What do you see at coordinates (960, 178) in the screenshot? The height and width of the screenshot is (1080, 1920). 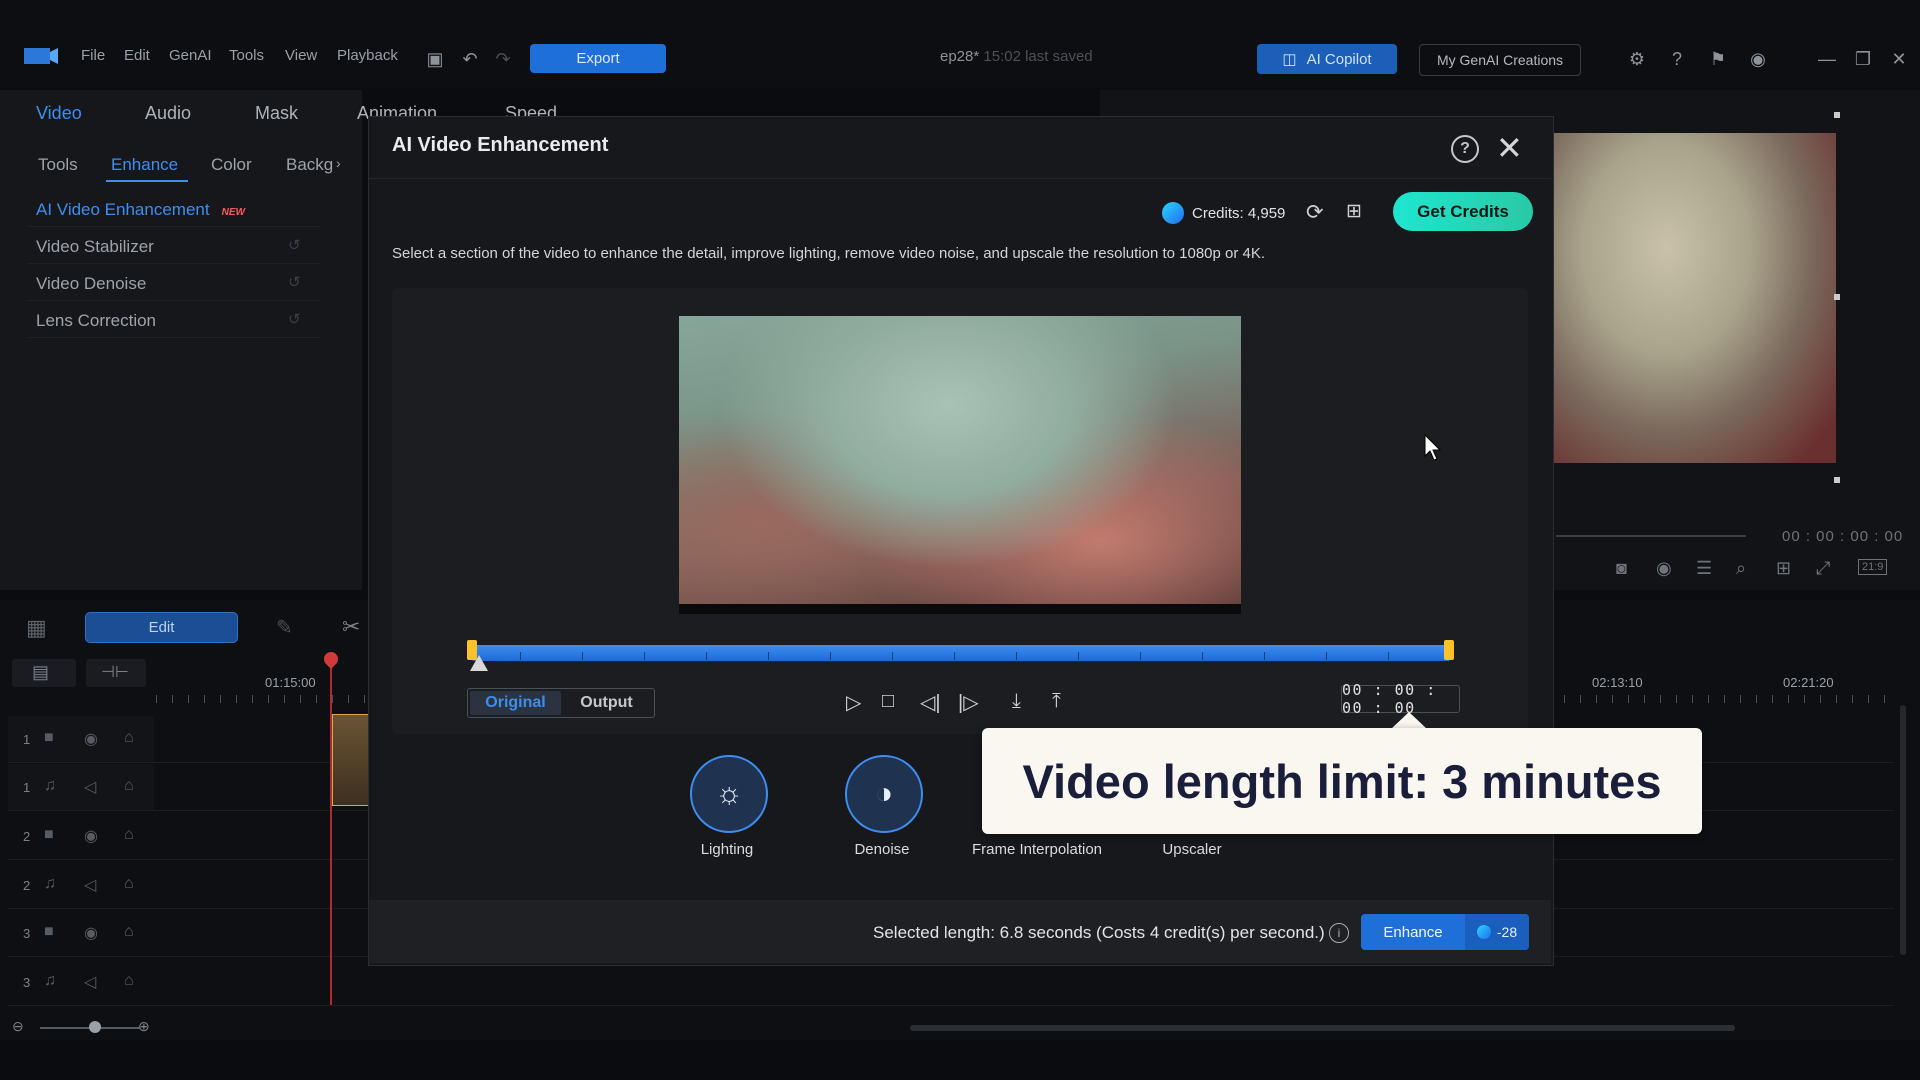 I see `divider` at bounding box center [960, 178].